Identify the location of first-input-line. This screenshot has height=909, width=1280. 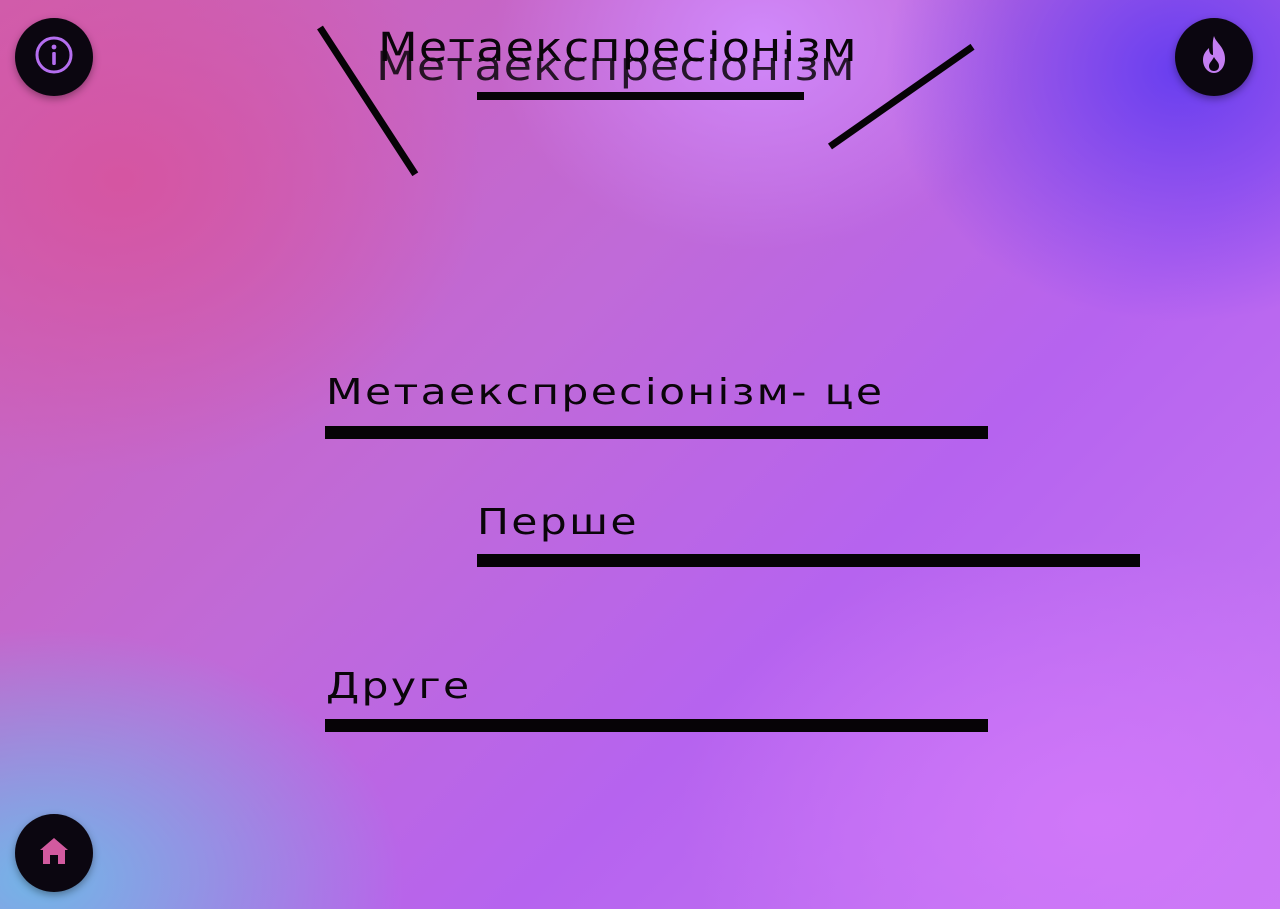
(808, 560).